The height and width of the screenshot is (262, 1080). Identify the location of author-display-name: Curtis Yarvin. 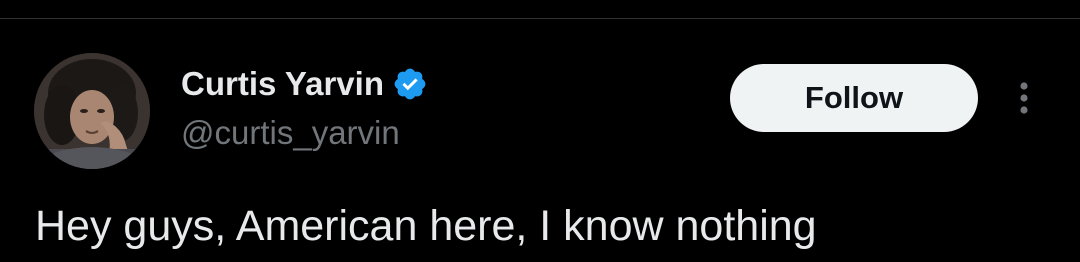
(282, 84).